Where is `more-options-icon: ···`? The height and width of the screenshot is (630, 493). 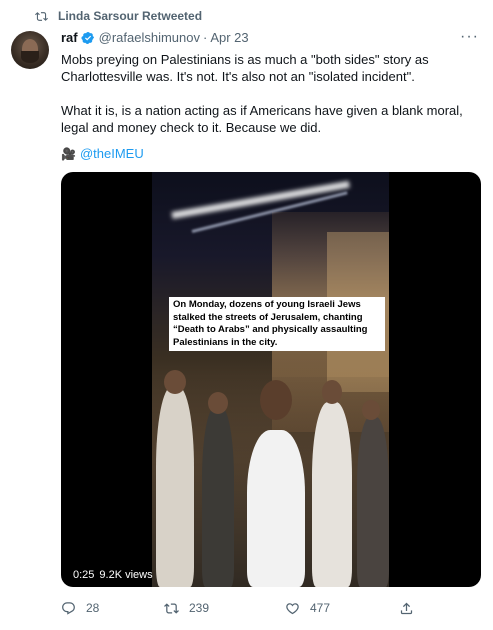 more-options-icon: ··· is located at coordinates (469, 37).